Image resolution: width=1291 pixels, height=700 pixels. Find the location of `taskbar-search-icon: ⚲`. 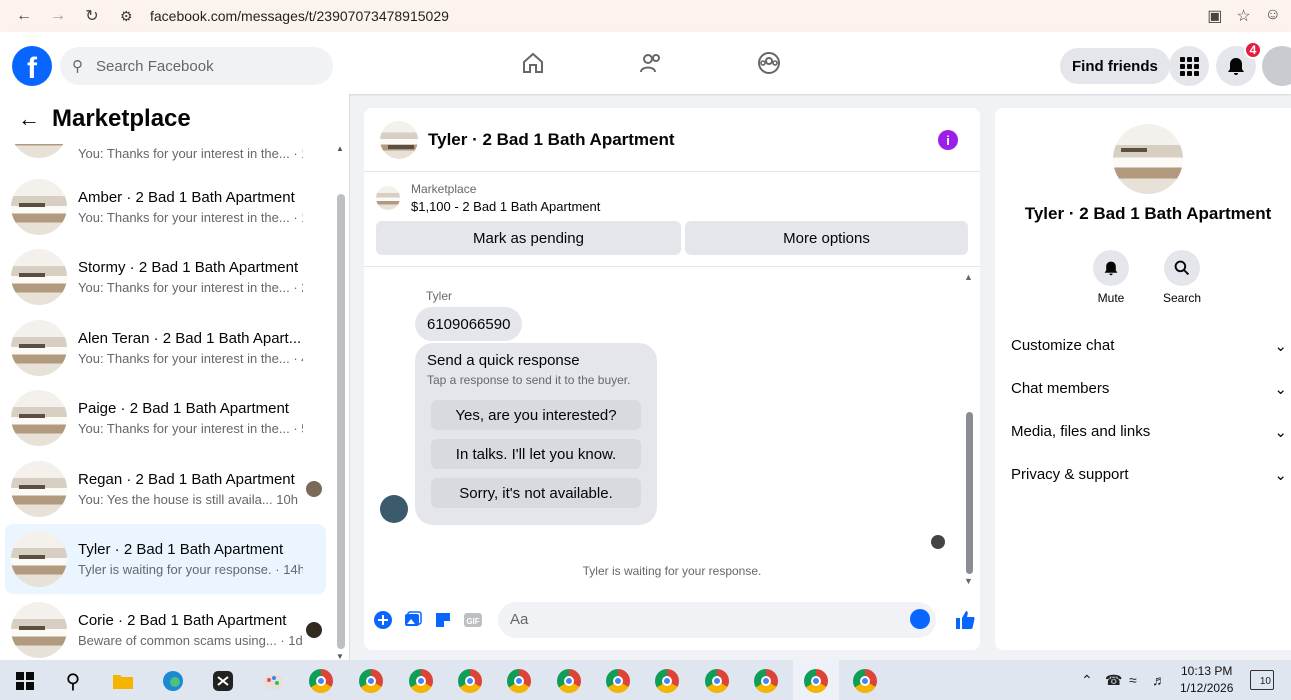

taskbar-search-icon: ⚲ is located at coordinates (73, 681).